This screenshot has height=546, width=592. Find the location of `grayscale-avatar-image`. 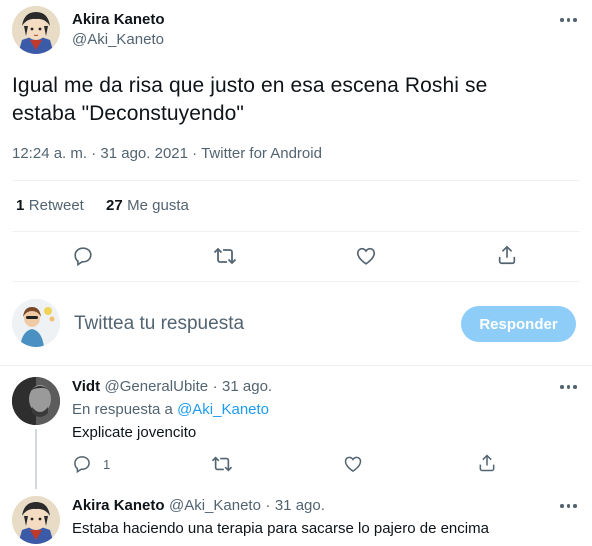

grayscale-avatar-image is located at coordinates (36, 401).